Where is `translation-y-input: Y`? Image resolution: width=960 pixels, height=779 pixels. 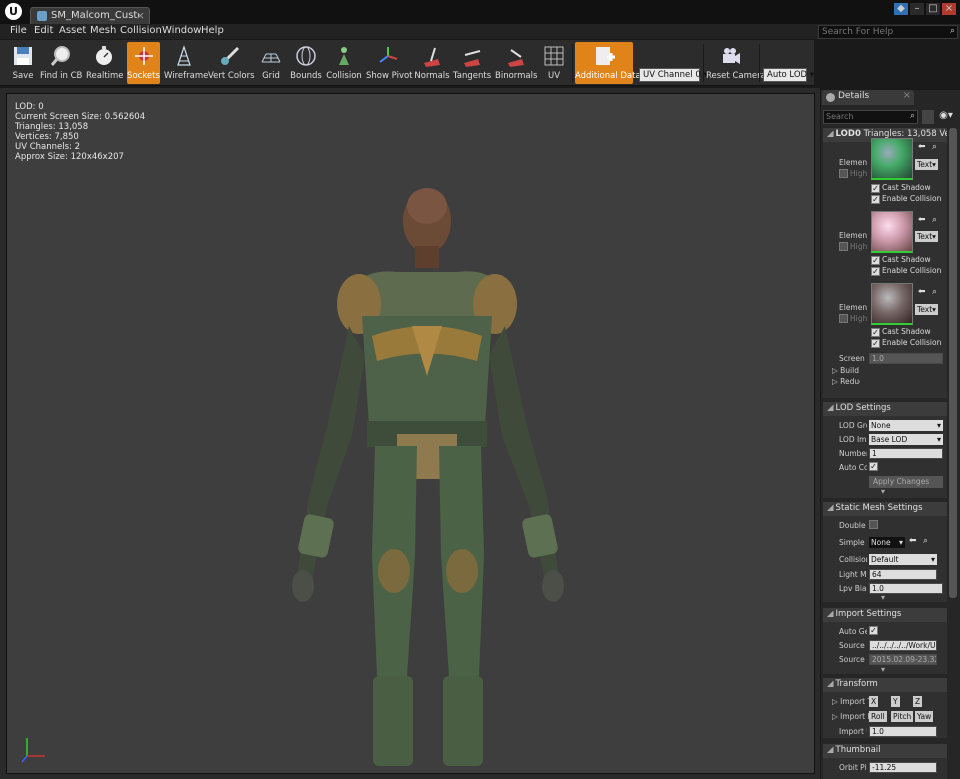 translation-y-input: Y is located at coordinates (895, 701).